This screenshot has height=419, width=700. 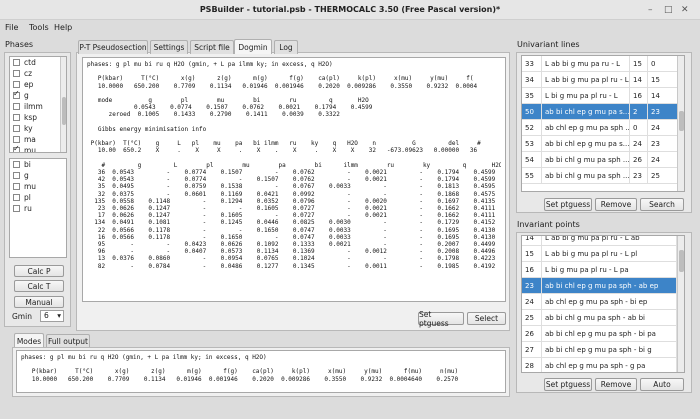 I want to click on univariant-row: 52 ab chl ep g mu pa sph ... 0 24, so click(x=603, y=128).